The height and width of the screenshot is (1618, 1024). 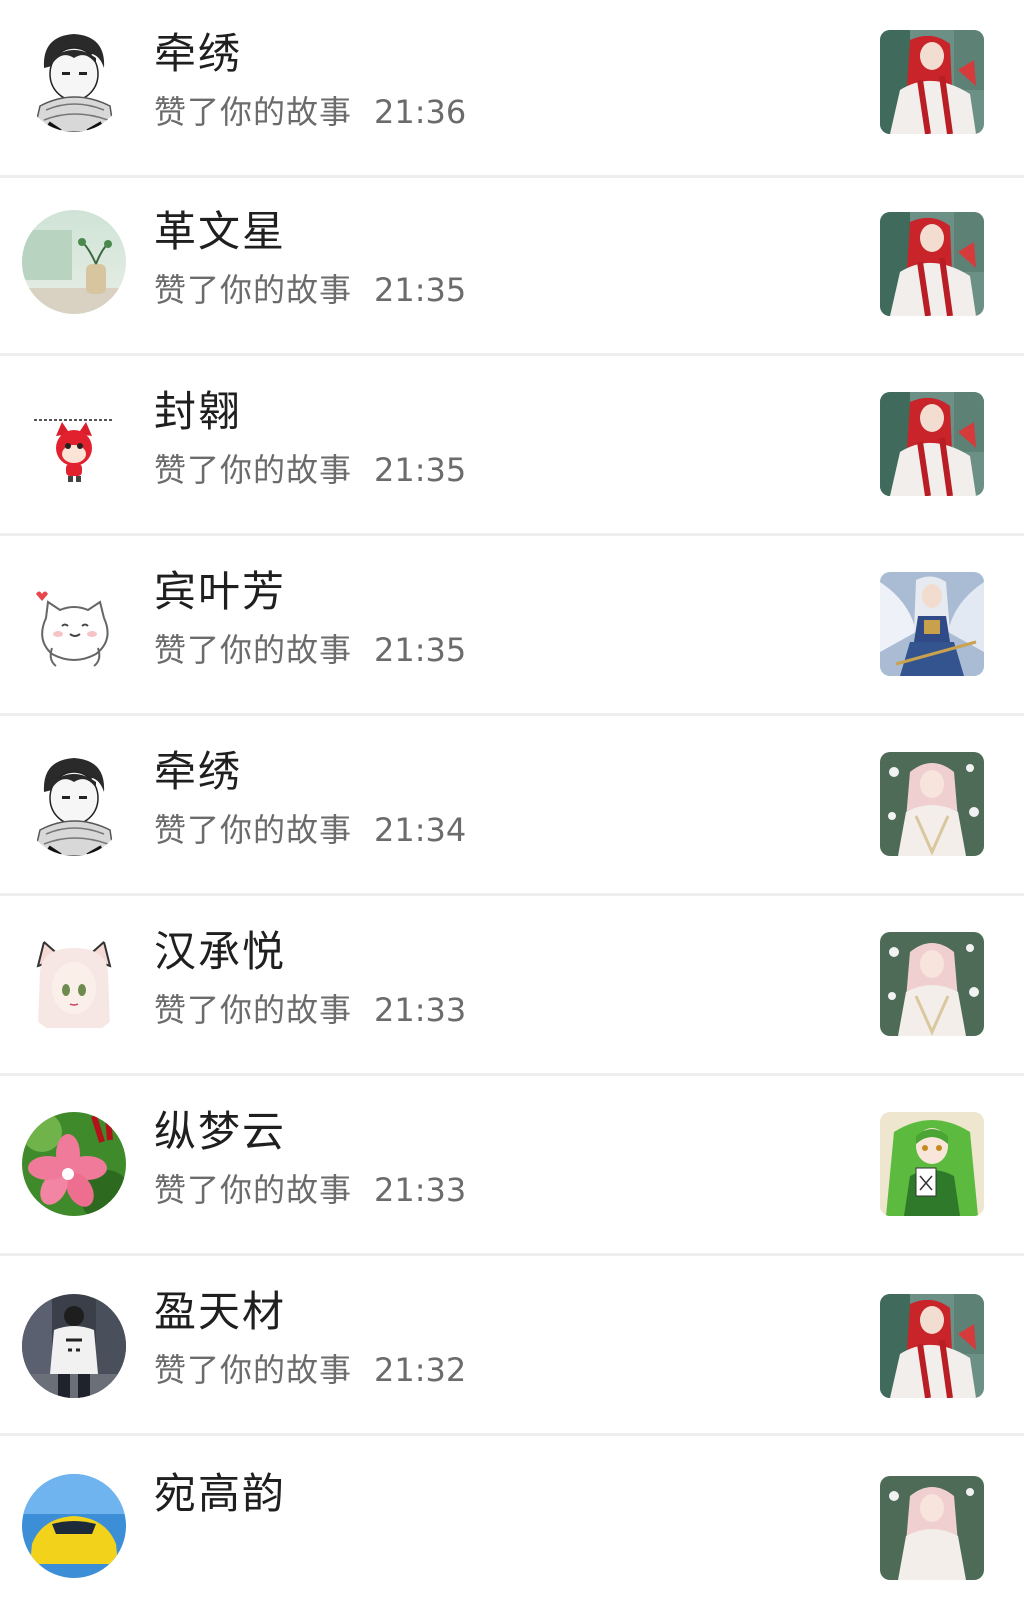 I want to click on user-name: 汉承悦, so click(x=220, y=952).